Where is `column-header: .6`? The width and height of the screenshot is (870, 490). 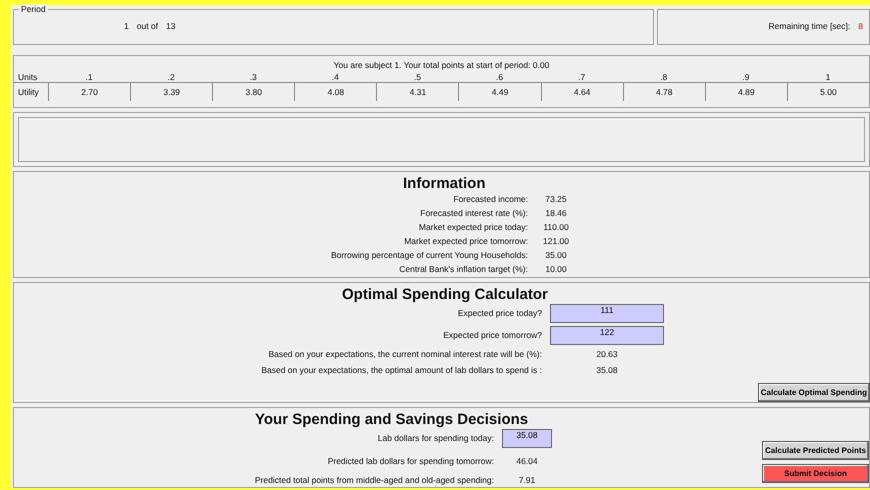
column-header: .6 is located at coordinates (499, 77).